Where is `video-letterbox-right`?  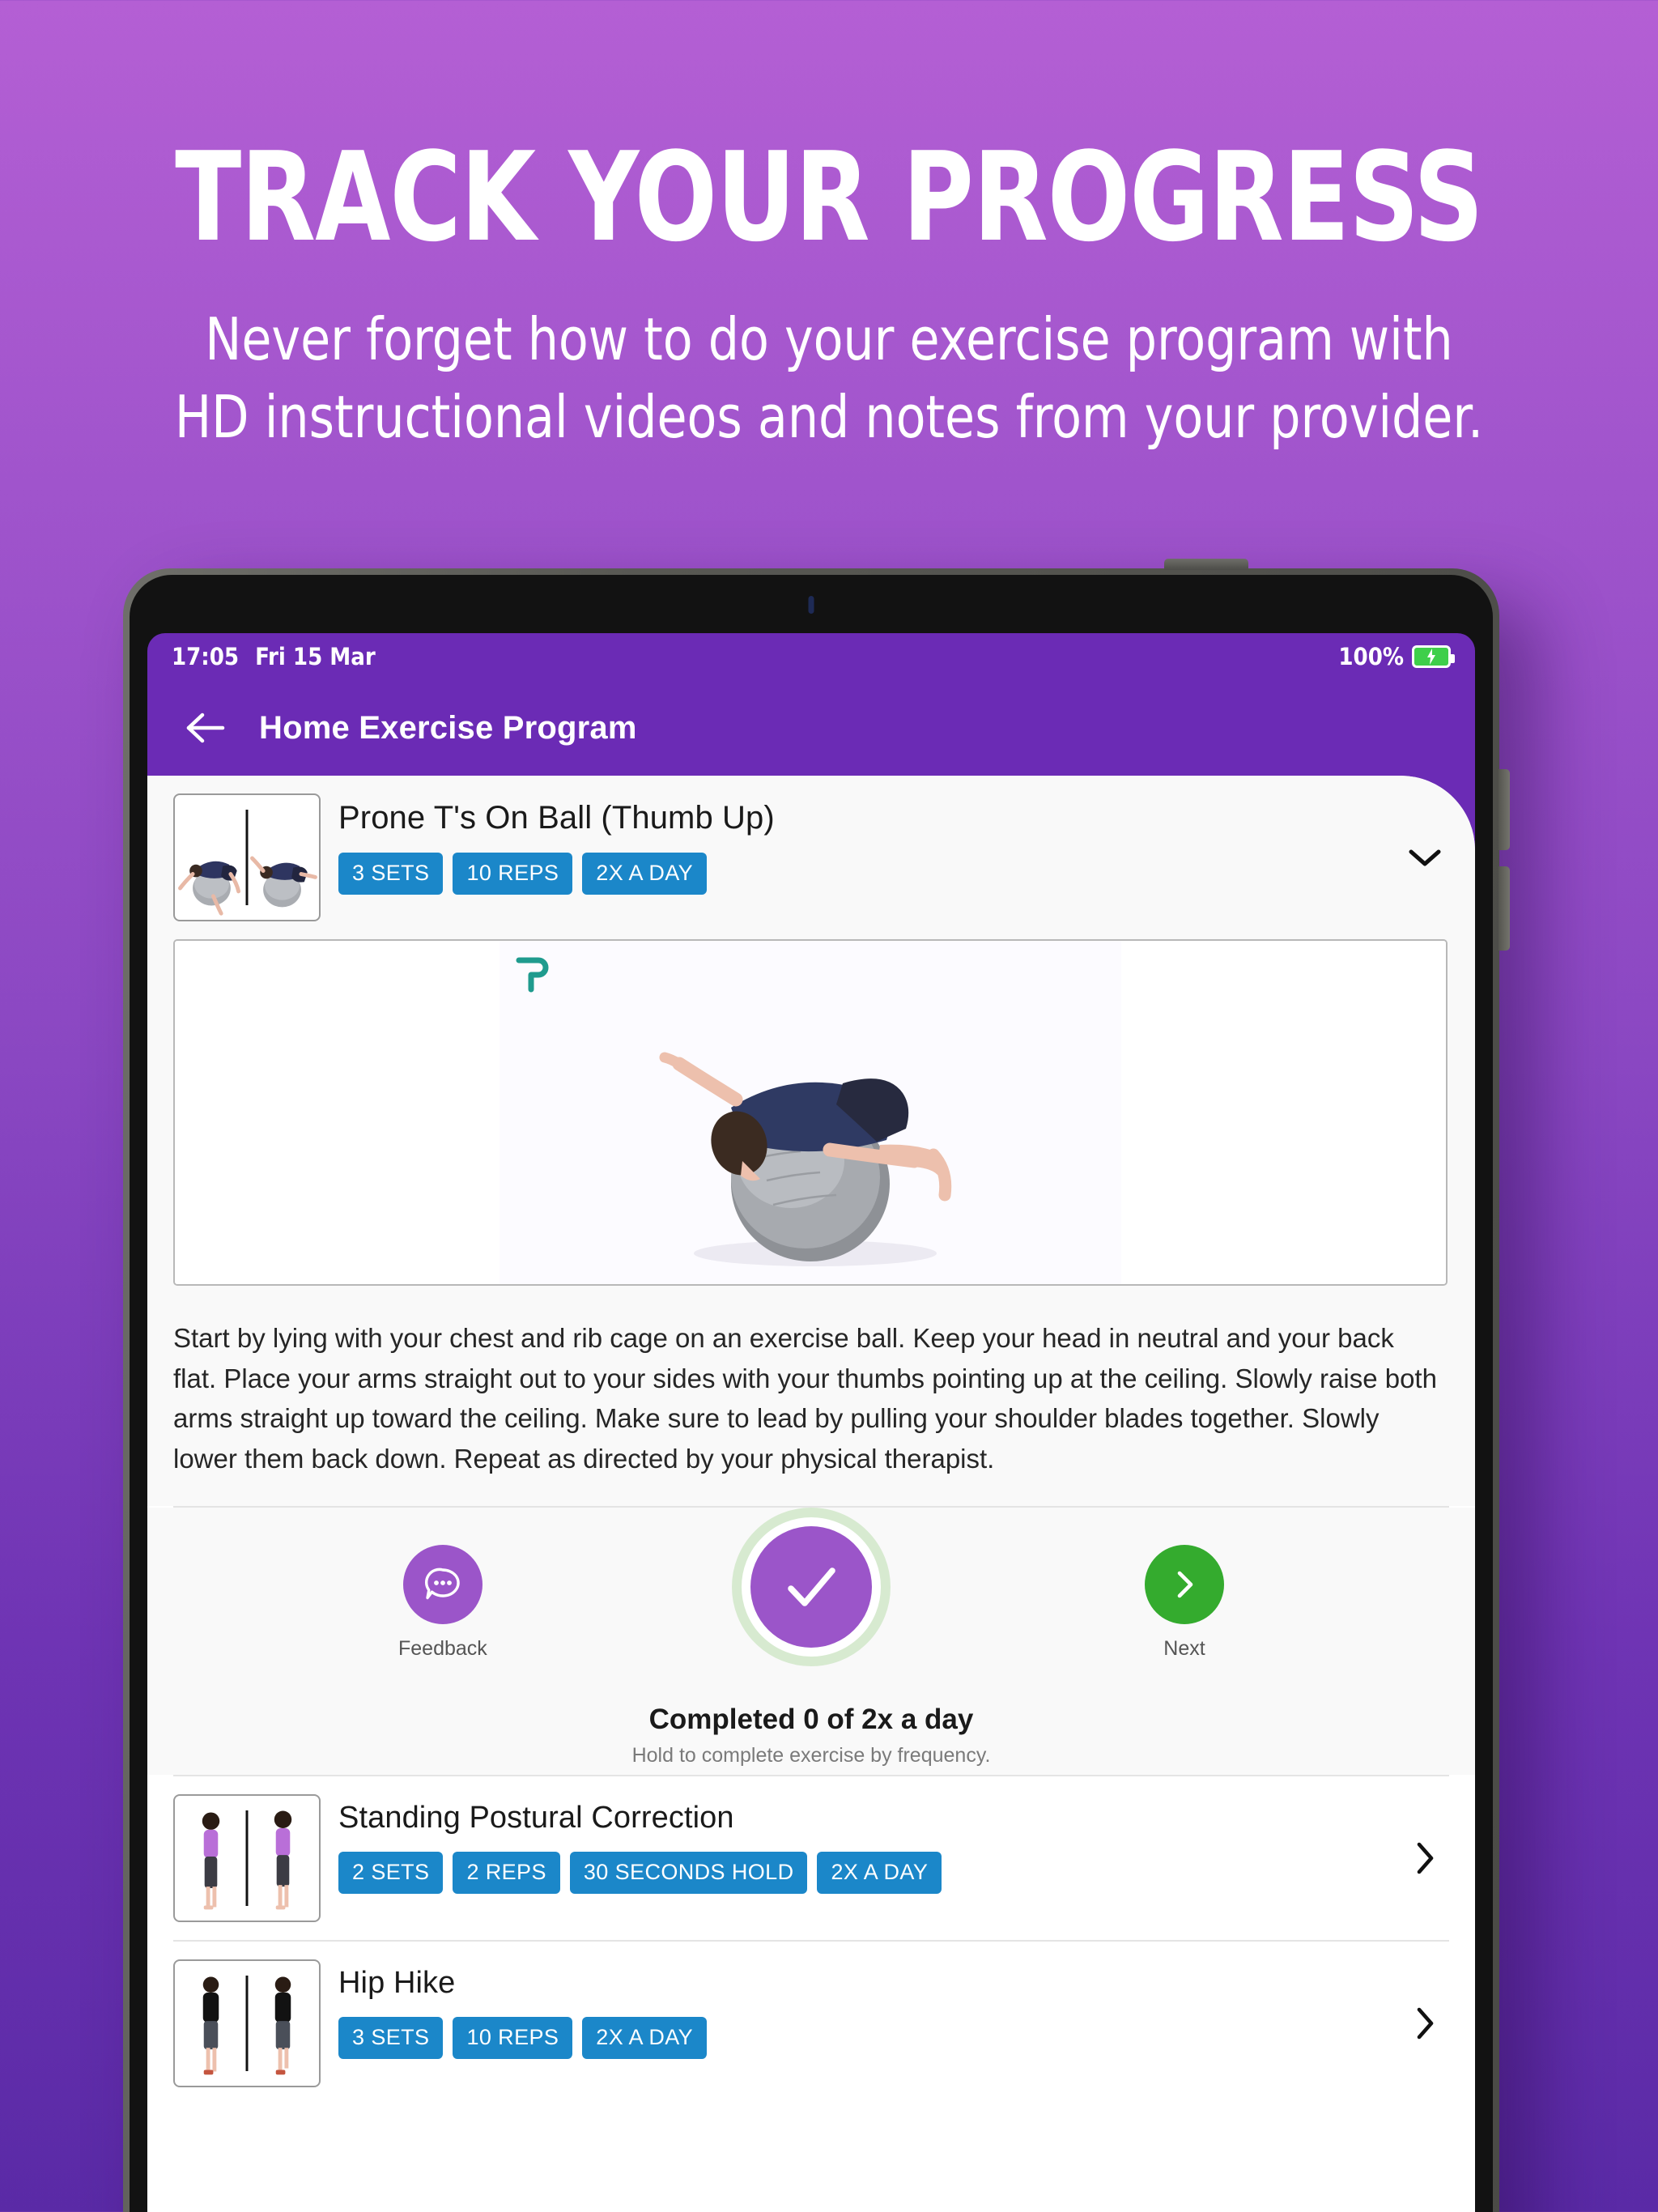 video-letterbox-right is located at coordinates (1283, 1112).